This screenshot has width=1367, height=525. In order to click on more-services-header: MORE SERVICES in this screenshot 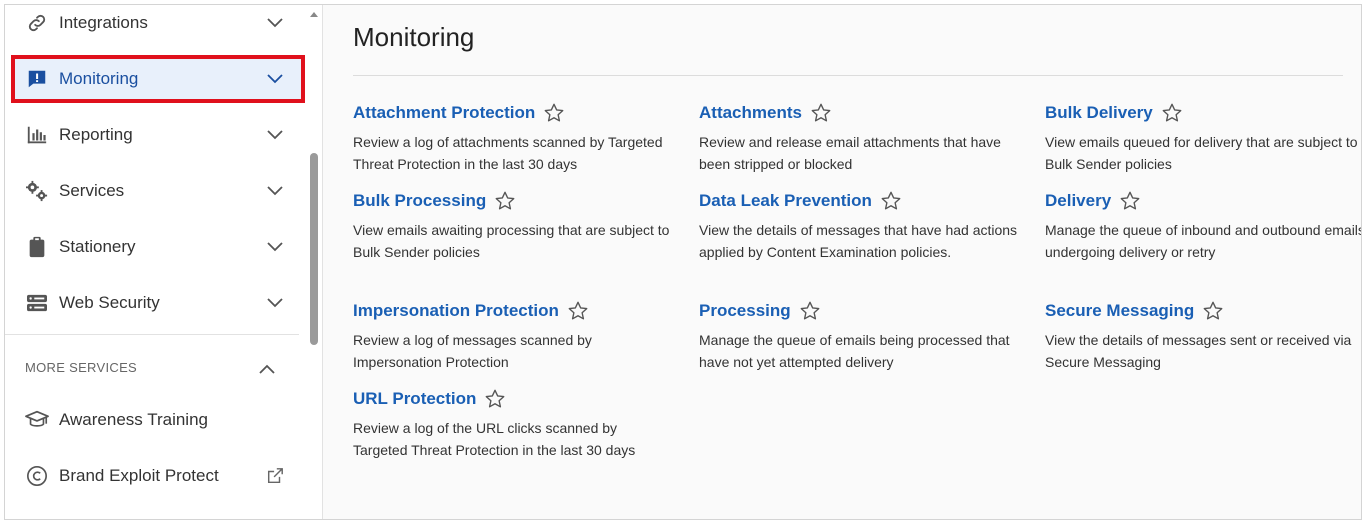, I will do `click(81, 367)`.